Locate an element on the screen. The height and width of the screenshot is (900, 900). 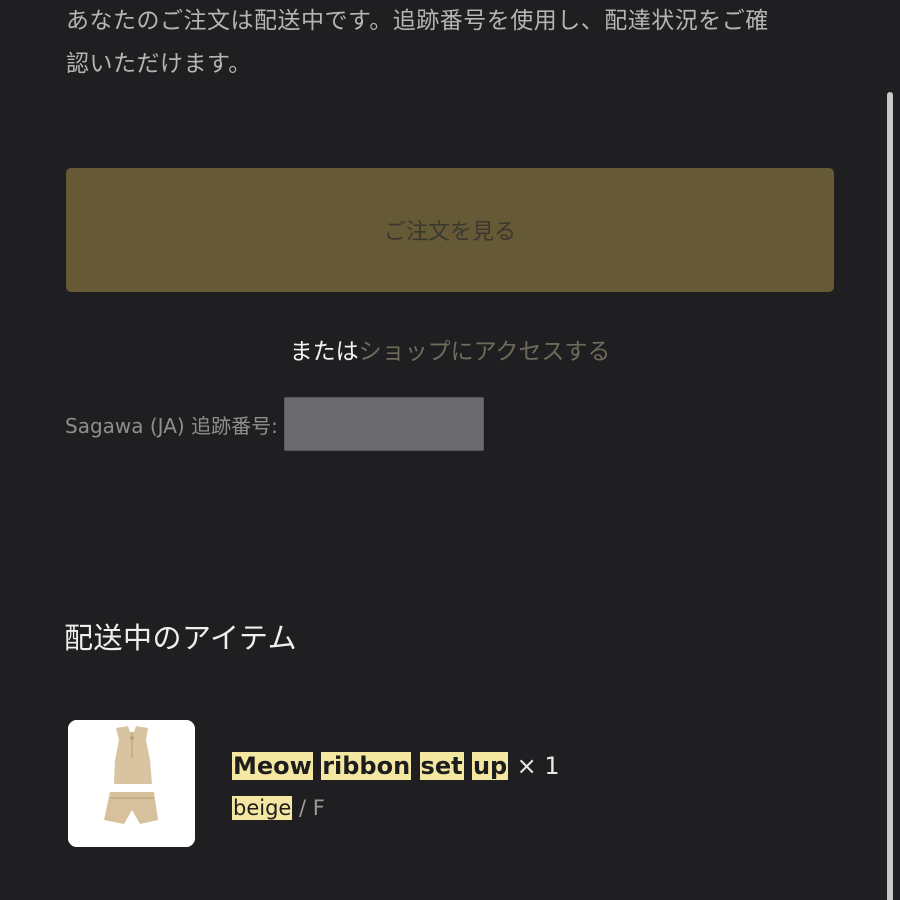
vertical-scrollbar is located at coordinates (890, 496).